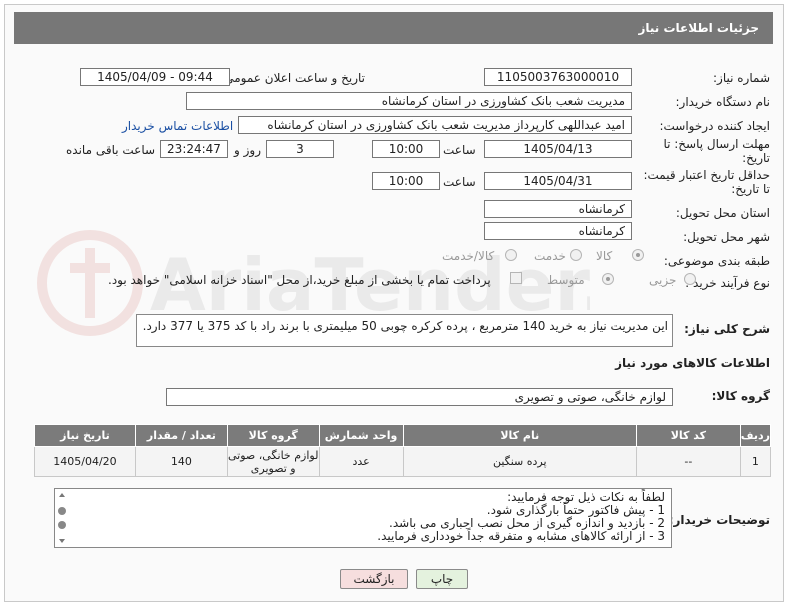  What do you see at coordinates (181, 461) in the screenshot?
I see `cell-qty: 140` at bounding box center [181, 461].